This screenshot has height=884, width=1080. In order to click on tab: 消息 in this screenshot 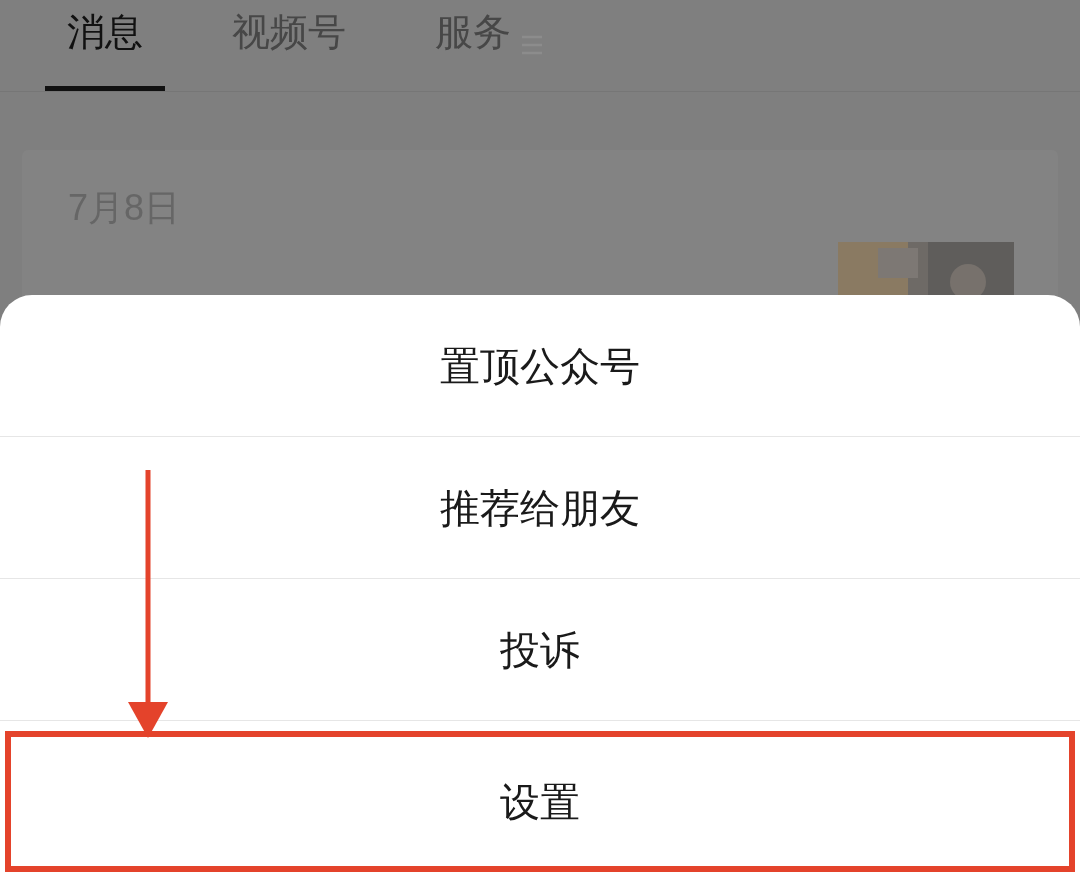, I will do `click(105, 45)`.